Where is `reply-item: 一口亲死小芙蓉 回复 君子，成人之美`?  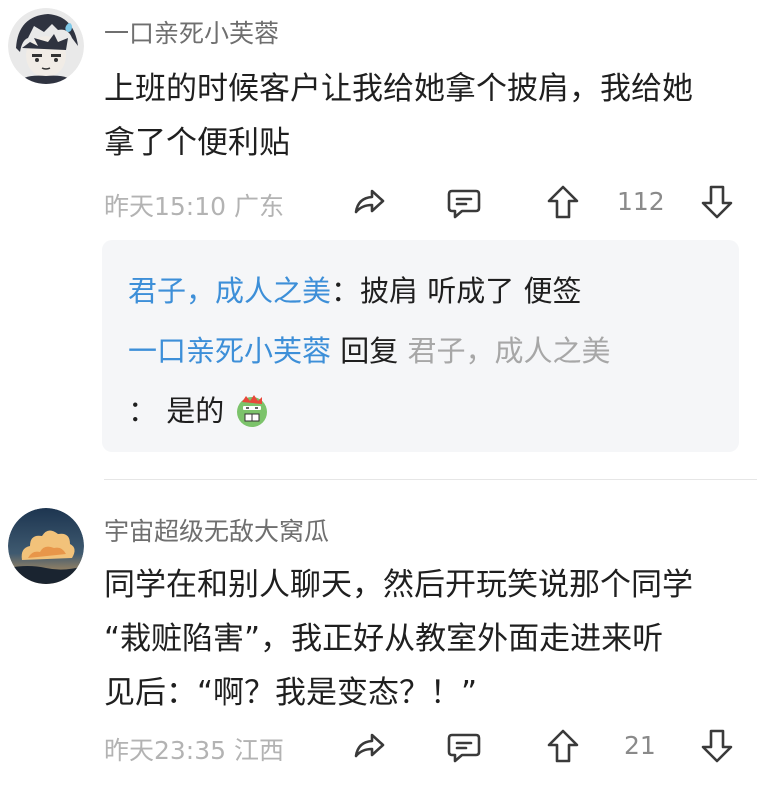 reply-item: 一口亲死小芙蓉 回复 君子，成人之美 is located at coordinates (369, 349).